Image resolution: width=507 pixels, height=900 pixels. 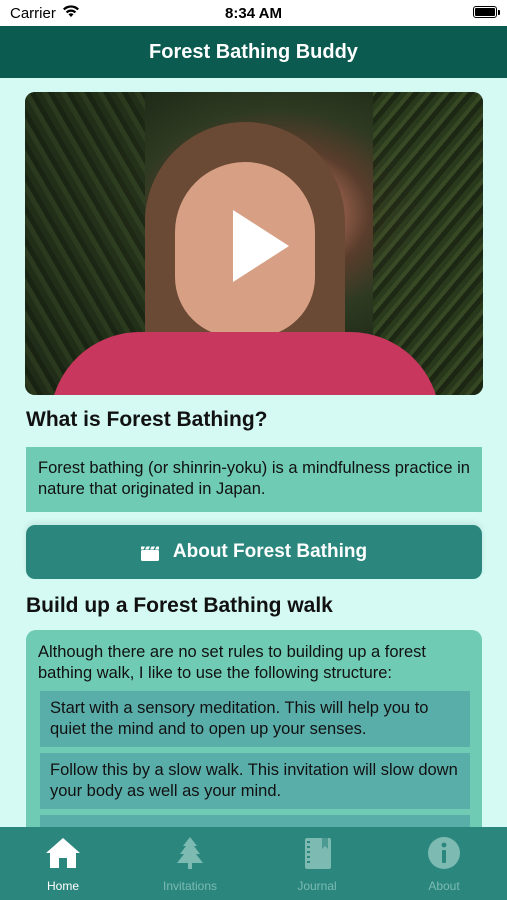 I want to click on tab-about-label: About, so click(x=444, y=886).